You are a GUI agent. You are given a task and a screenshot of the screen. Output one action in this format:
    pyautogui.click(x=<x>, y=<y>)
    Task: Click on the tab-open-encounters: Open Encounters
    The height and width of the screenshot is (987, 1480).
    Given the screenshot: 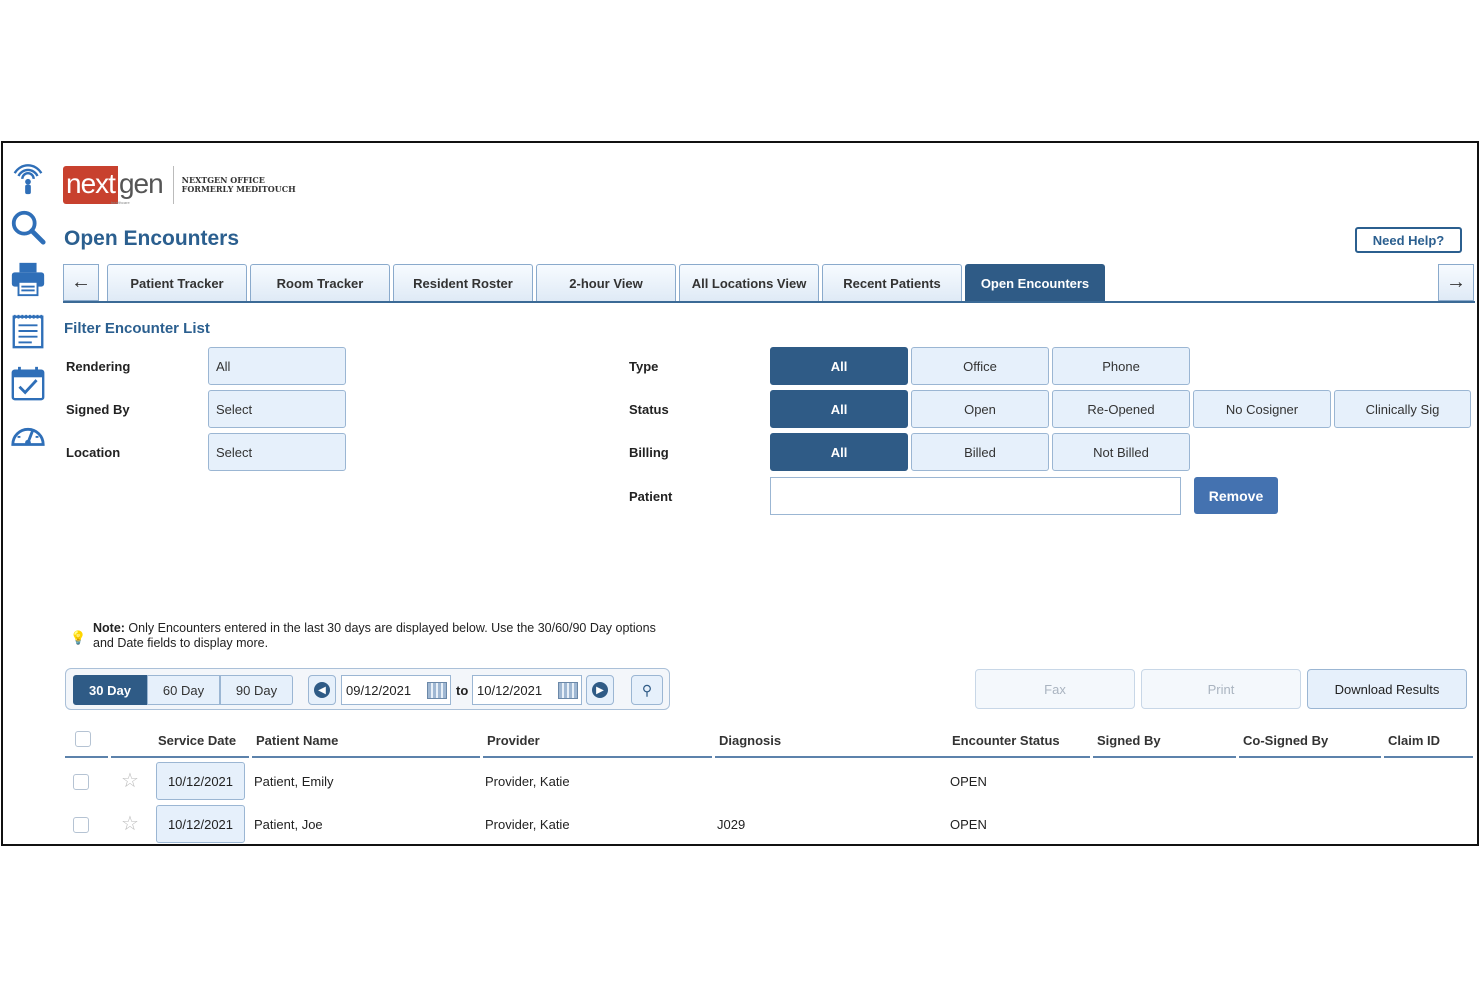 What is the action you would take?
    pyautogui.click(x=1035, y=282)
    